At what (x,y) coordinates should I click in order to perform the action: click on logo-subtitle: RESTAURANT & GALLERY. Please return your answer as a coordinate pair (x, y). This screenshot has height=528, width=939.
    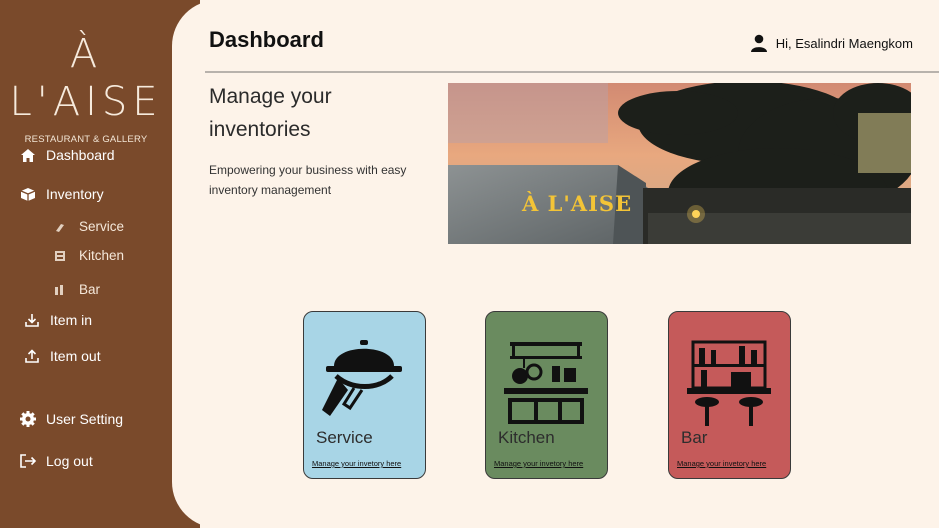
    Looking at the image, I should click on (86, 139).